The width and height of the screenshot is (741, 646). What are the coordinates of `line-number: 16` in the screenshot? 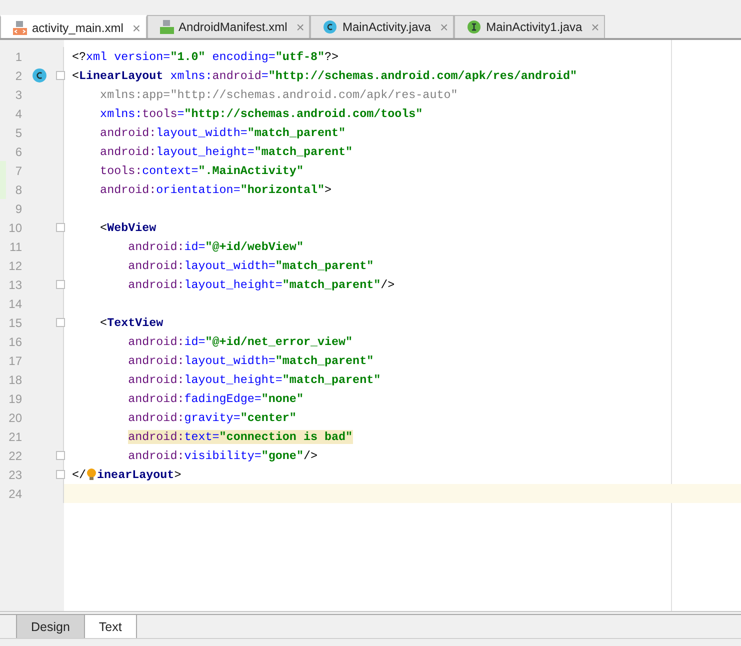 It's located at (15, 341).